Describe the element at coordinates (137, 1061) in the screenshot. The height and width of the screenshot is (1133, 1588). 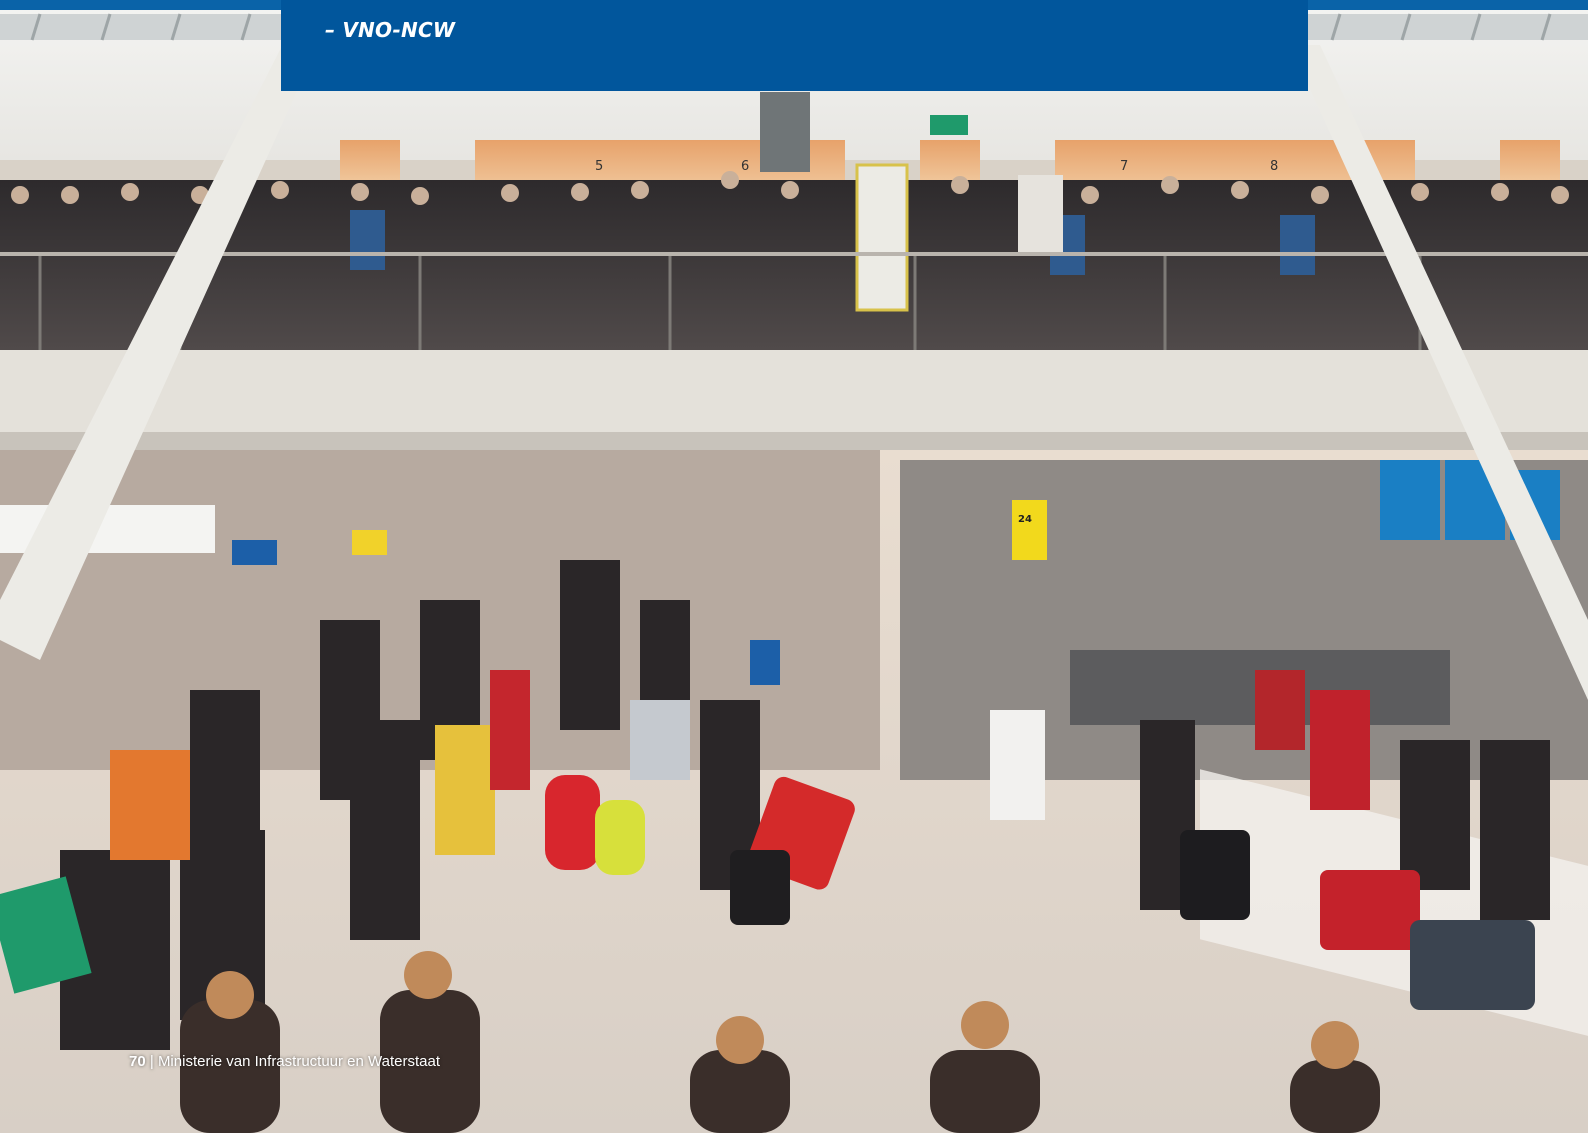
I see `page-number: 70` at that location.